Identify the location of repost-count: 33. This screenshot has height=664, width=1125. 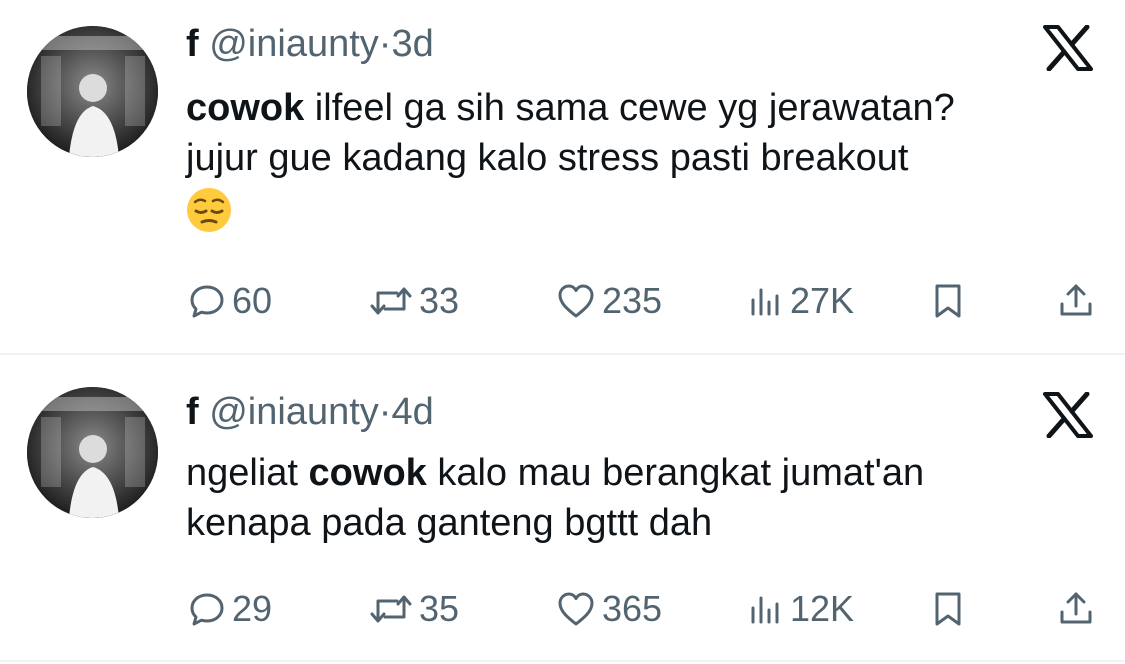
(439, 300).